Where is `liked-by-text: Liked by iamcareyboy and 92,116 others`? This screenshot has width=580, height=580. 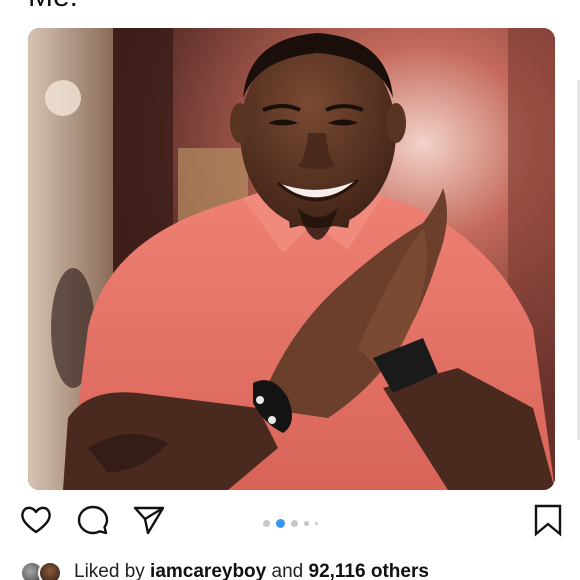 liked-by-text: Liked by iamcareyboy and 92,116 others is located at coordinates (251, 570).